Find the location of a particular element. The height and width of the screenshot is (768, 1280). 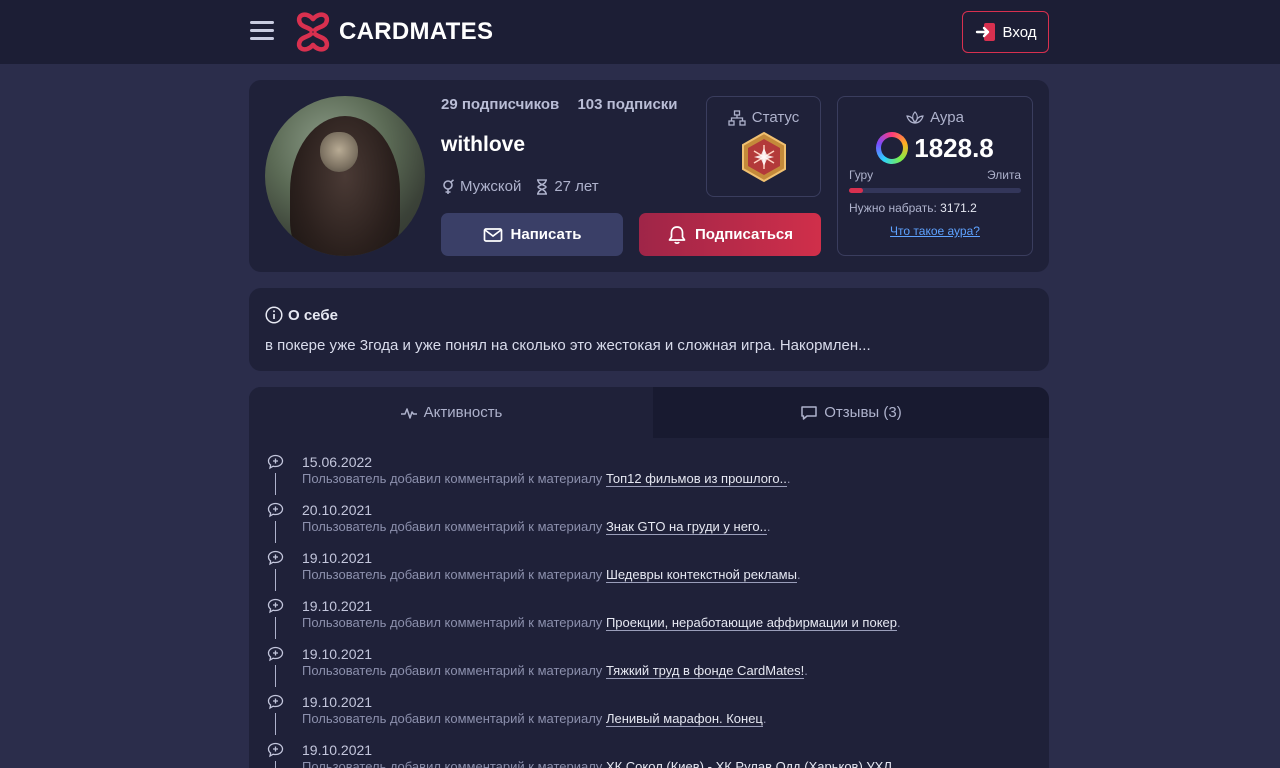

aura-need: Нужно набрать: 3171.2 is located at coordinates (913, 208).